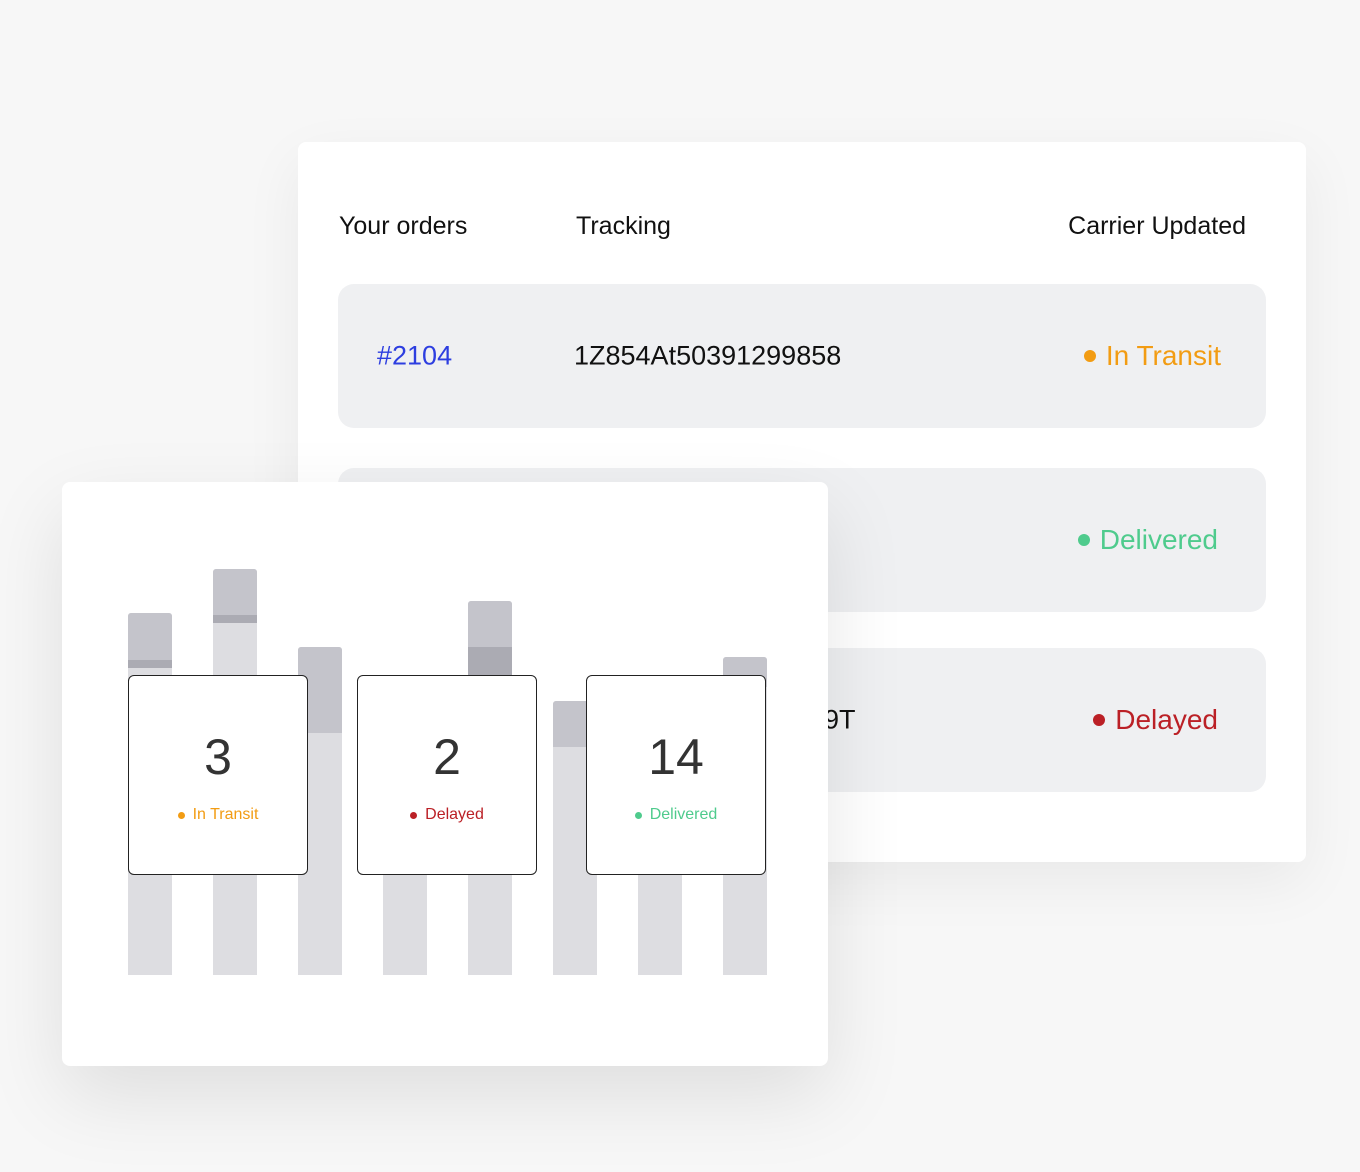 This screenshot has width=1360, height=1172. I want to click on header-carrier-updated: Carrier Updated, so click(1157, 226).